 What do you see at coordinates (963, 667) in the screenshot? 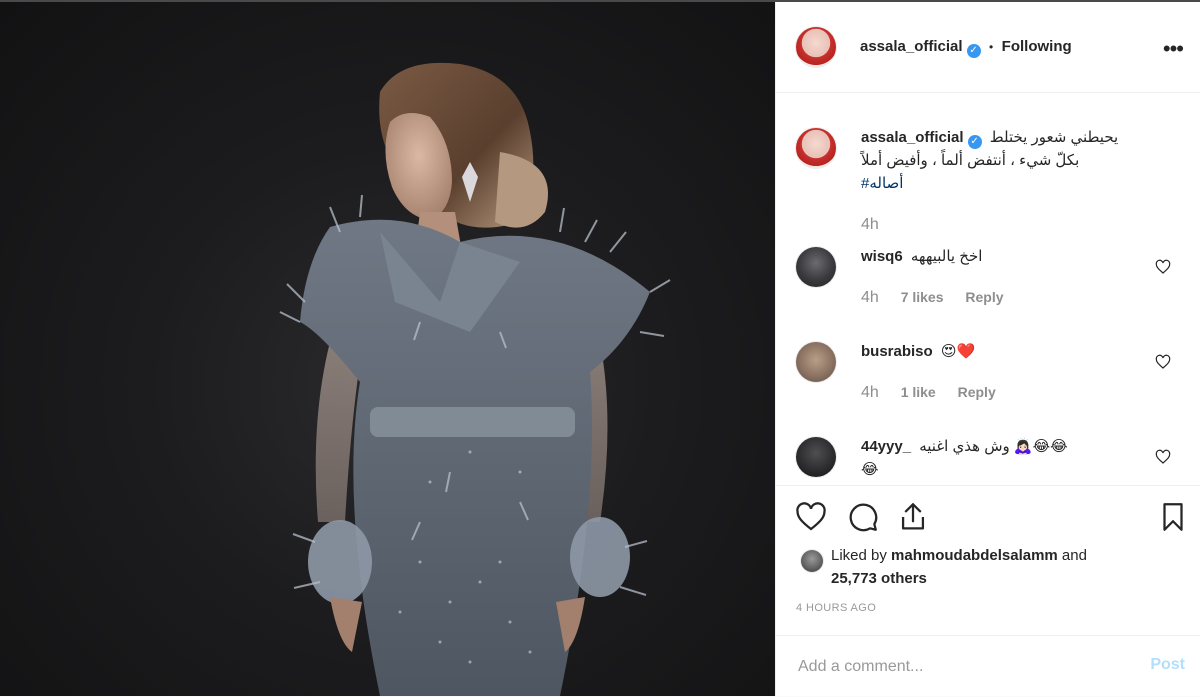
I see `comment-input` at bounding box center [963, 667].